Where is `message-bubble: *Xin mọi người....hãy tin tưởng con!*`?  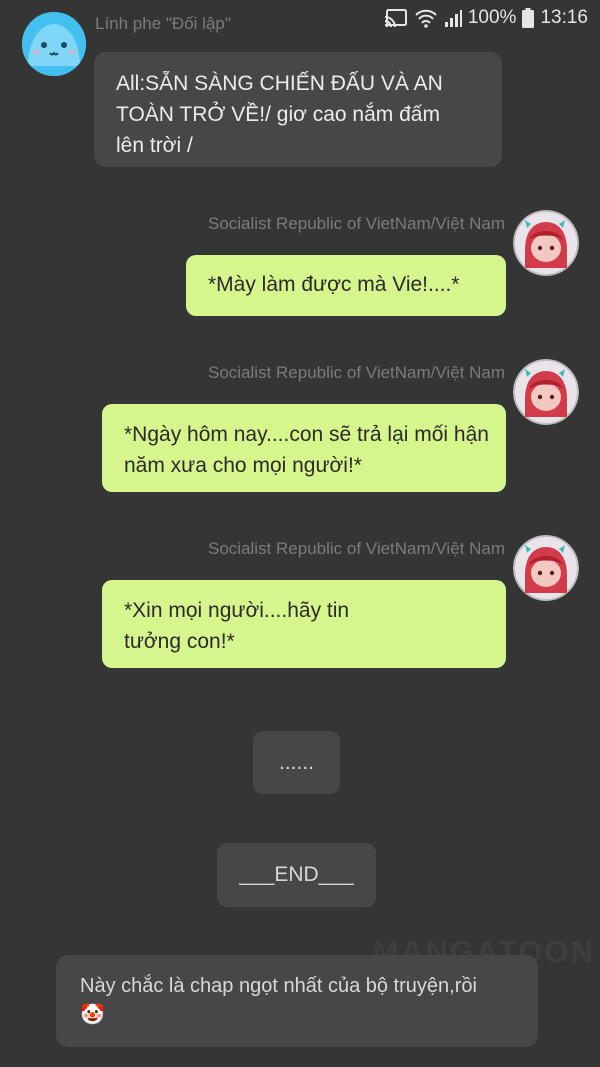 message-bubble: *Xin mọi người....hãy tin tưởng con!* is located at coordinates (304, 624).